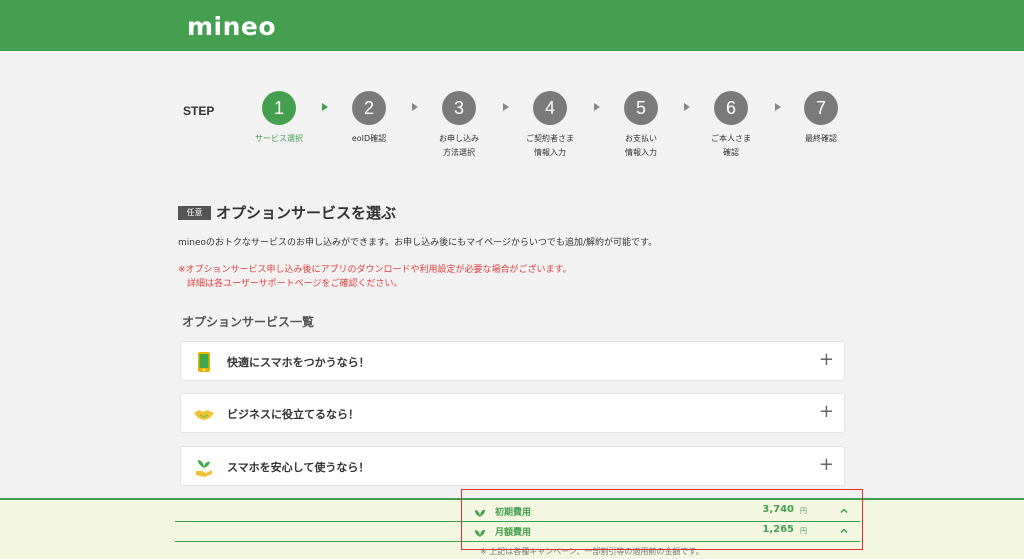 The height and width of the screenshot is (559, 1024). I want to click on step-1: 1 サービス選択, so click(279, 118).